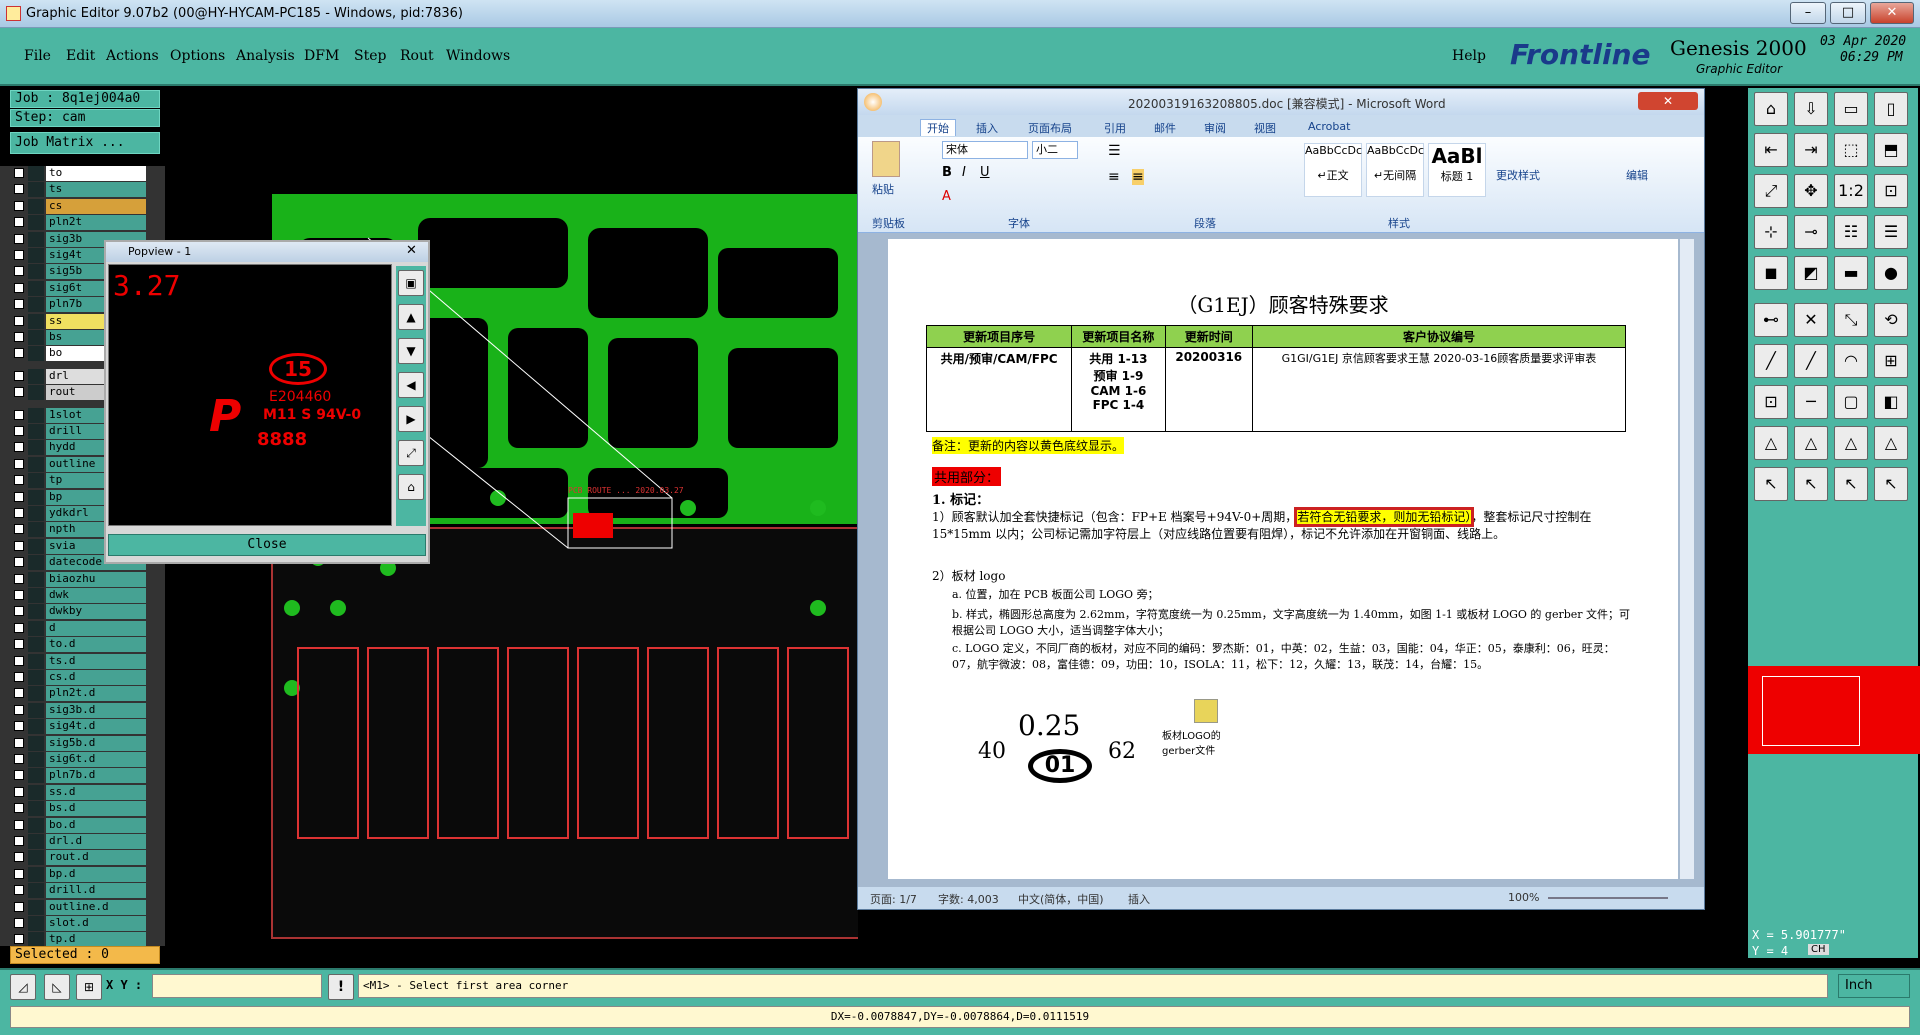 The width and height of the screenshot is (1920, 1035). What do you see at coordinates (1891, 320) in the screenshot?
I see `rotate-icon: ⟲` at bounding box center [1891, 320].